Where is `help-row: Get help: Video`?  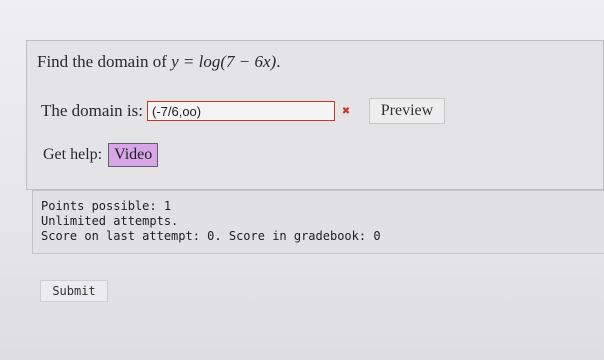
help-row: Get help: Video is located at coordinates (101, 155).